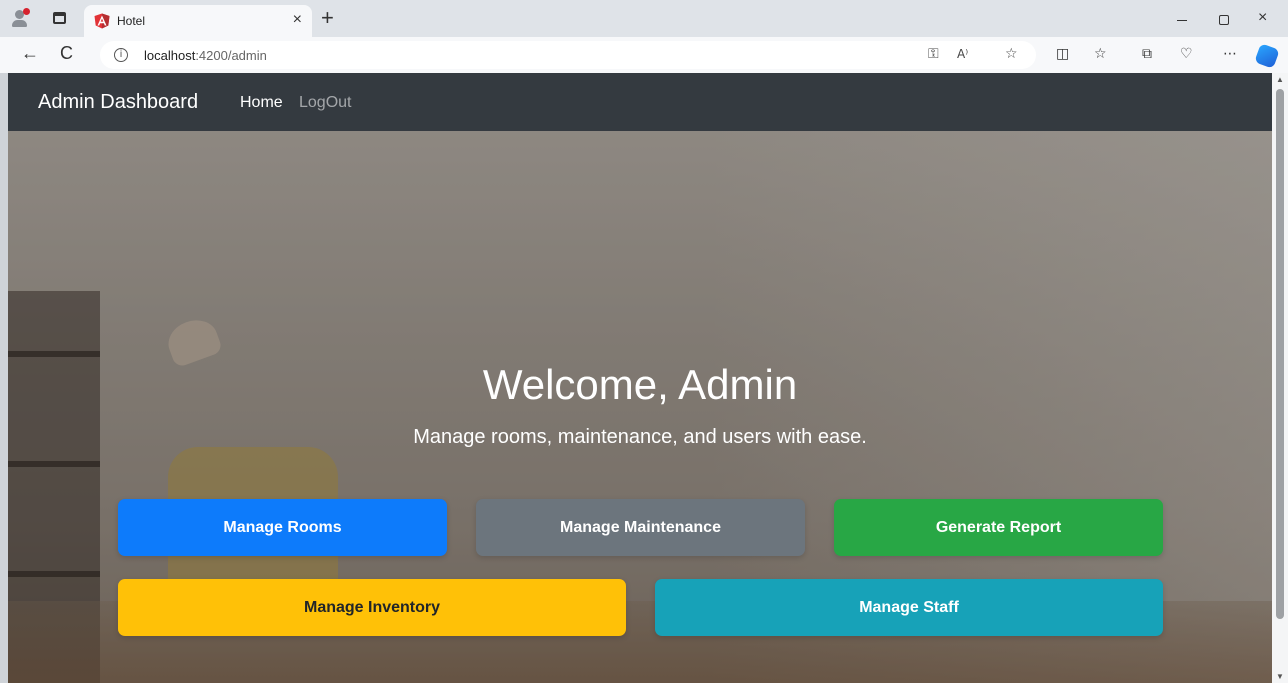 The width and height of the screenshot is (1288, 683). I want to click on key-icon: ⚿, so click(933, 54).